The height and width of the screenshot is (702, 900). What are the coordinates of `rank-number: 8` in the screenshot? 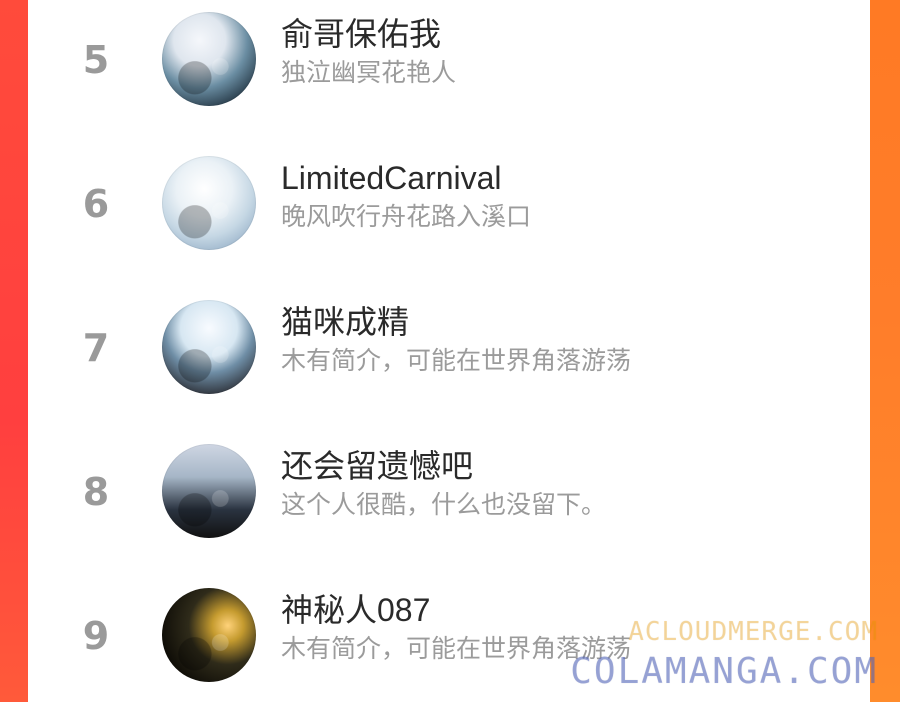 It's located at (96, 492).